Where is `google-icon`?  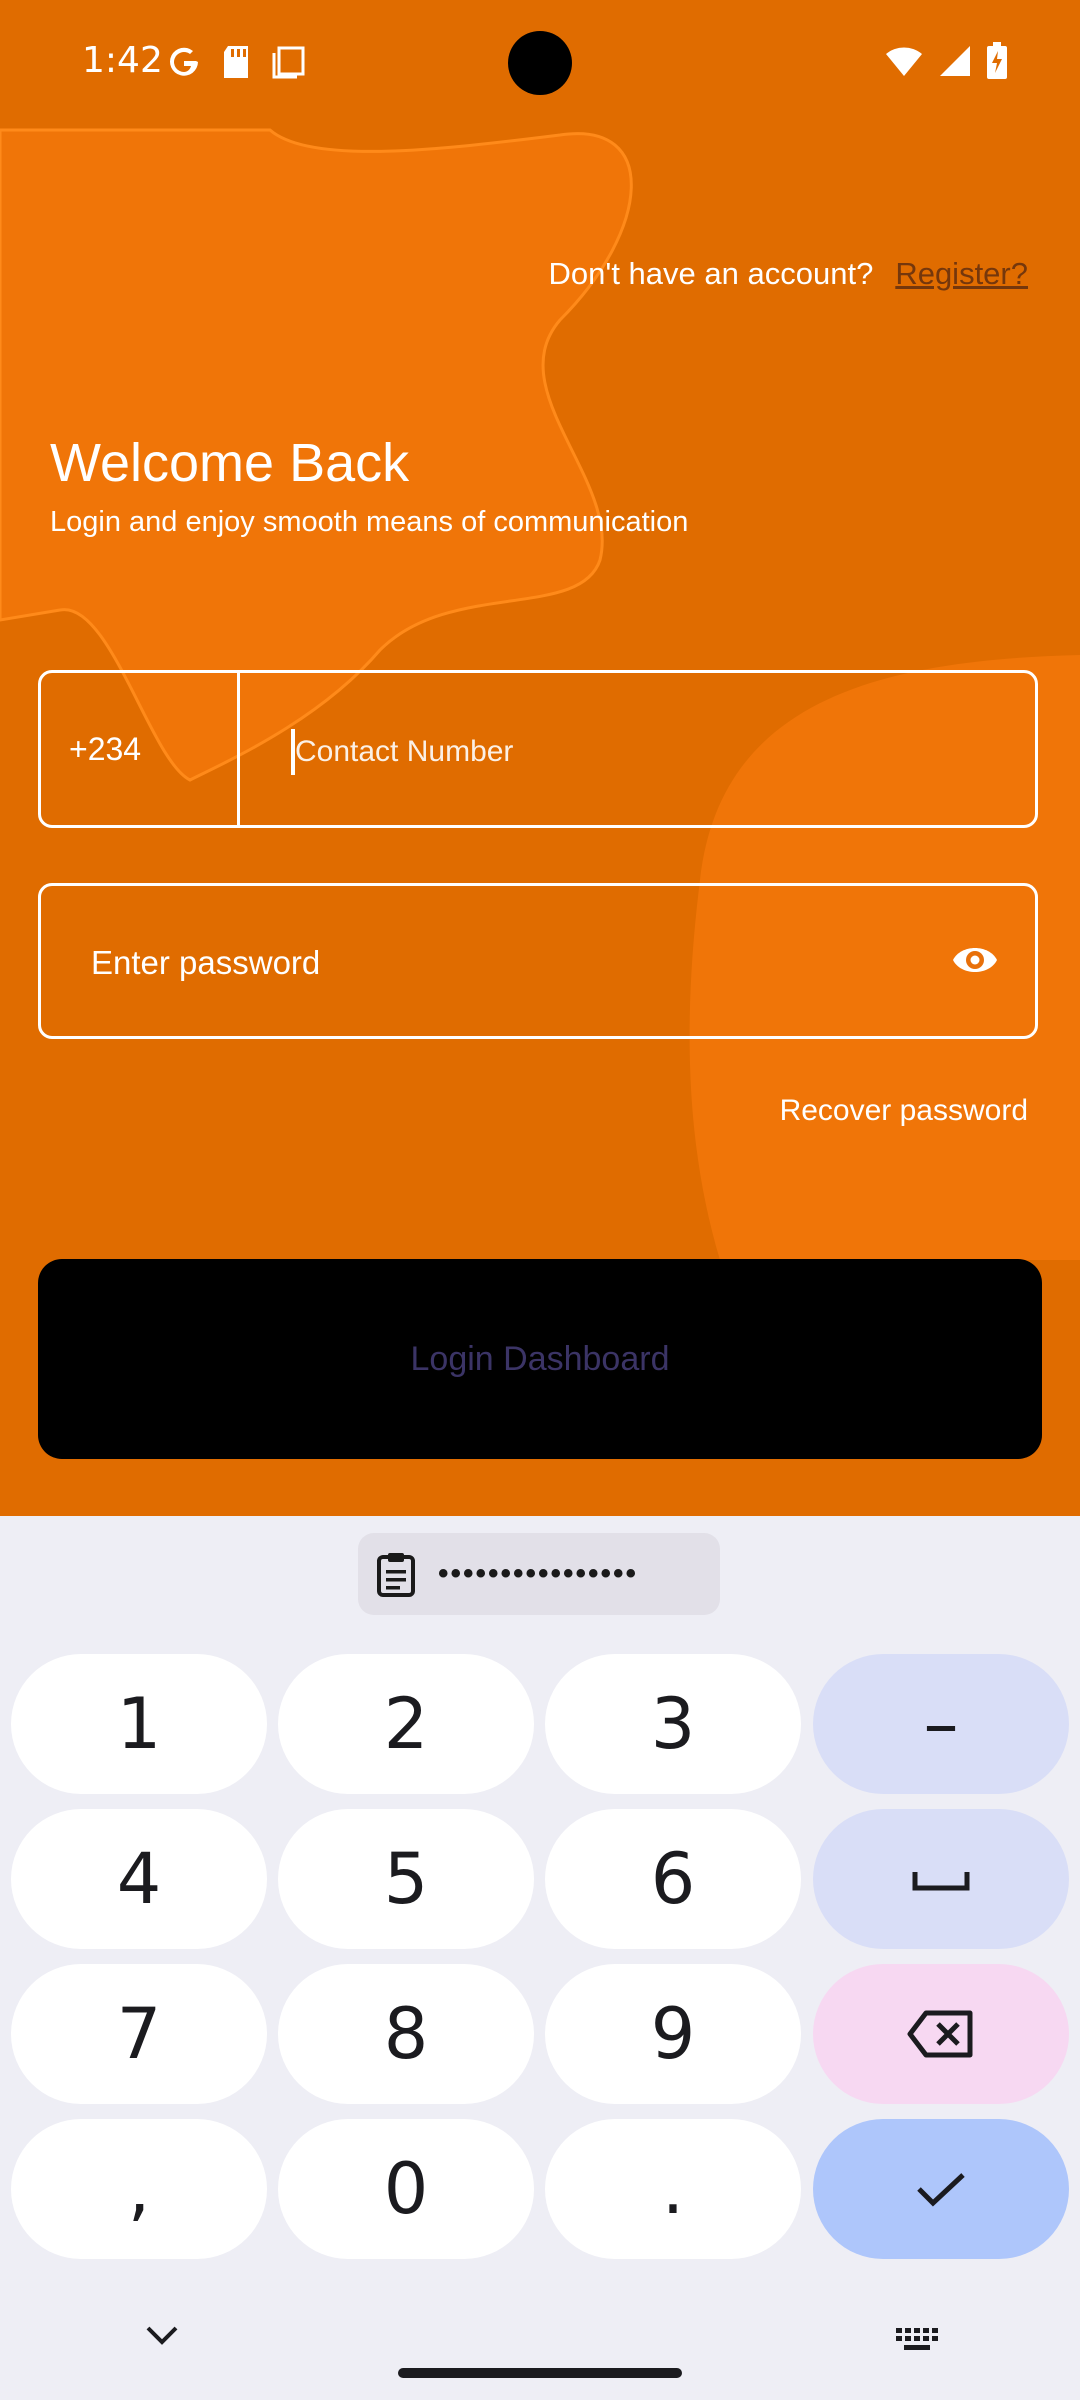 google-icon is located at coordinates (184, 61).